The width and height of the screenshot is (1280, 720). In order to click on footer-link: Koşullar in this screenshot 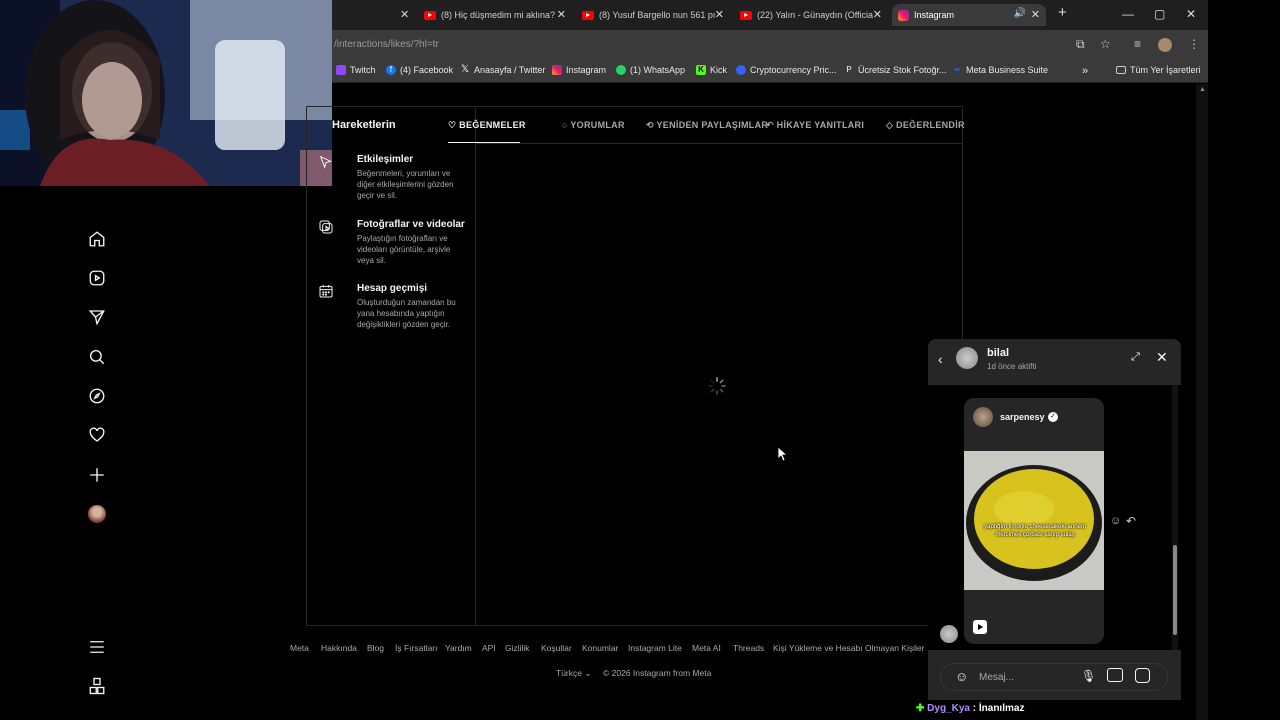, I will do `click(556, 648)`.